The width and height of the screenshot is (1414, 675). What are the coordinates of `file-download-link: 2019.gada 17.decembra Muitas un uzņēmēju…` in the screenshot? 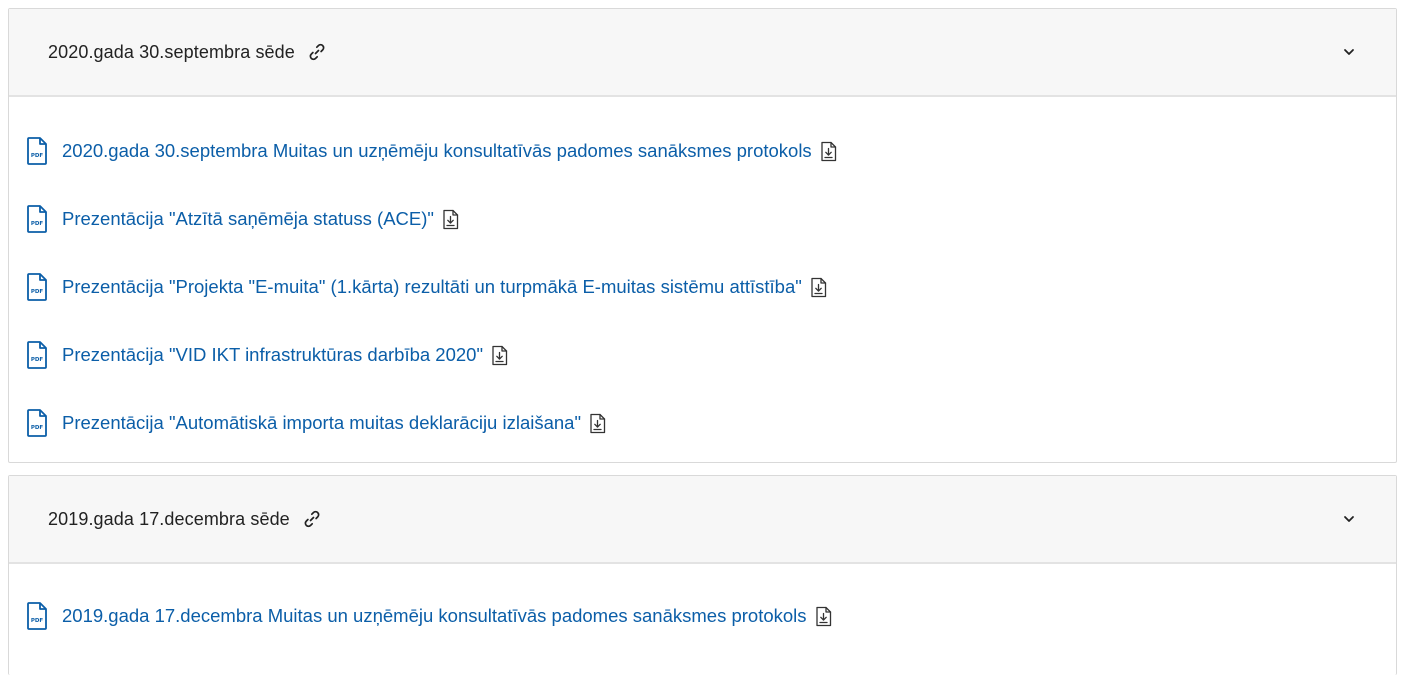 It's located at (434, 616).